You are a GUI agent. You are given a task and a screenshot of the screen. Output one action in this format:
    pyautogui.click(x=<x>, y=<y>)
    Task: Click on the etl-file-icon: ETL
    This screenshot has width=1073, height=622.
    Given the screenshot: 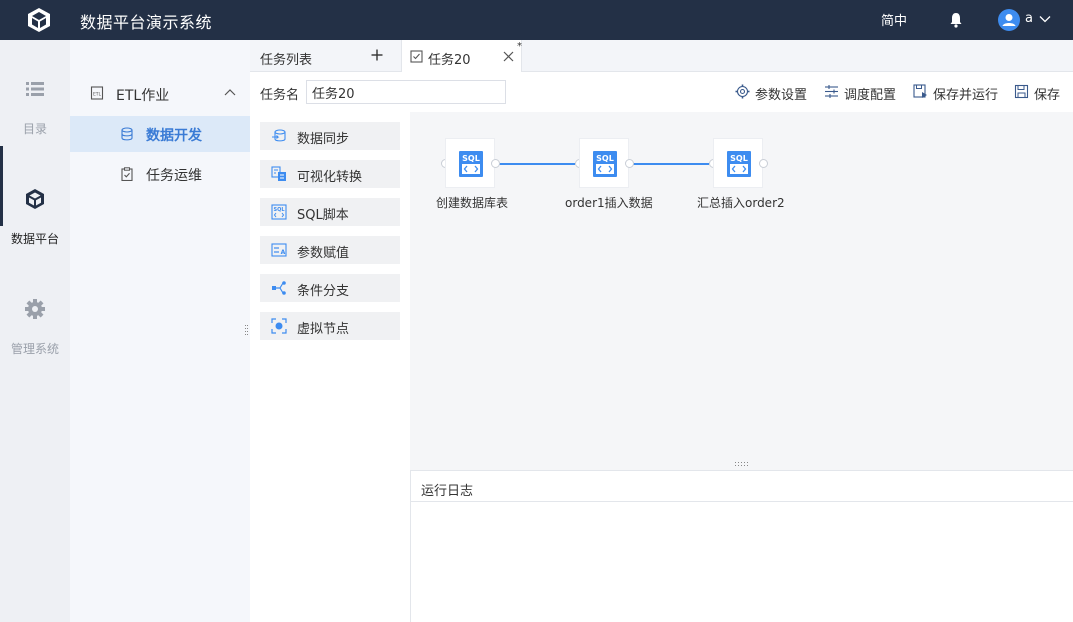 What is the action you would take?
    pyautogui.click(x=97, y=93)
    